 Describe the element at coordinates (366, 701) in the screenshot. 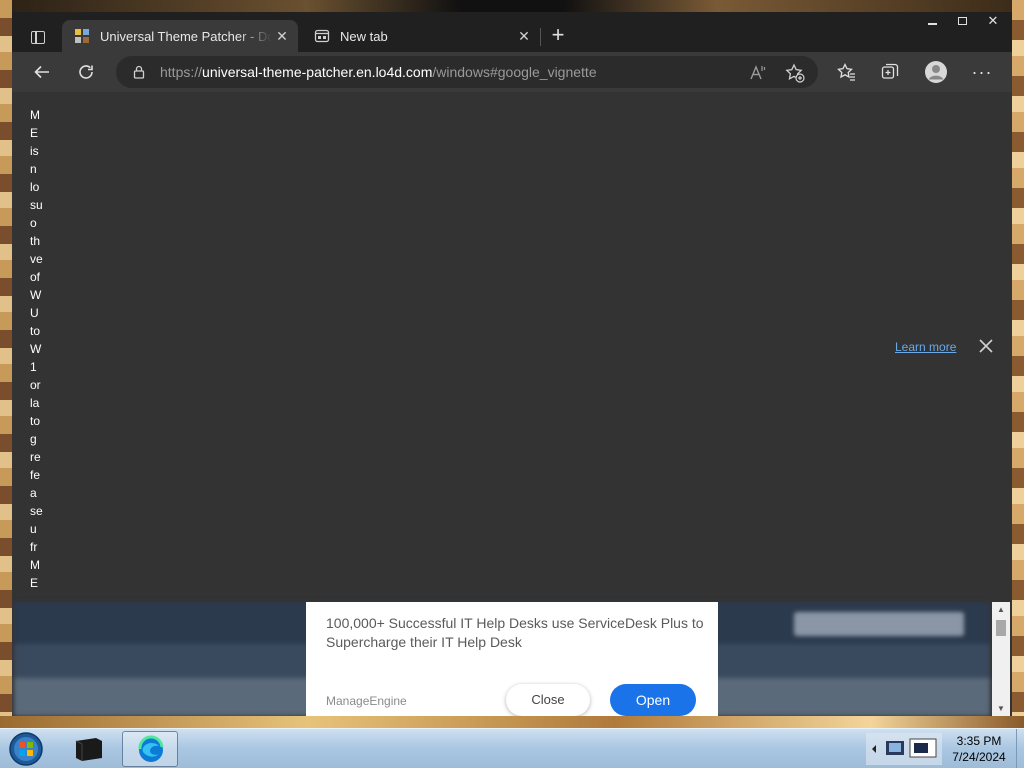

I see `ad-advertiser: ManageEngine` at that location.